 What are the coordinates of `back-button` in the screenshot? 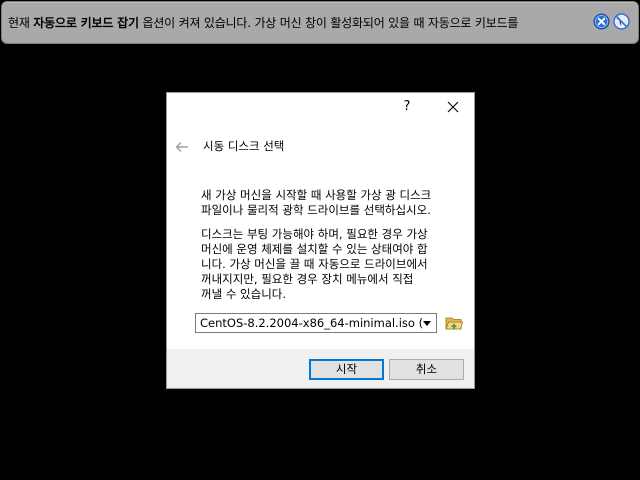 It's located at (182, 146).